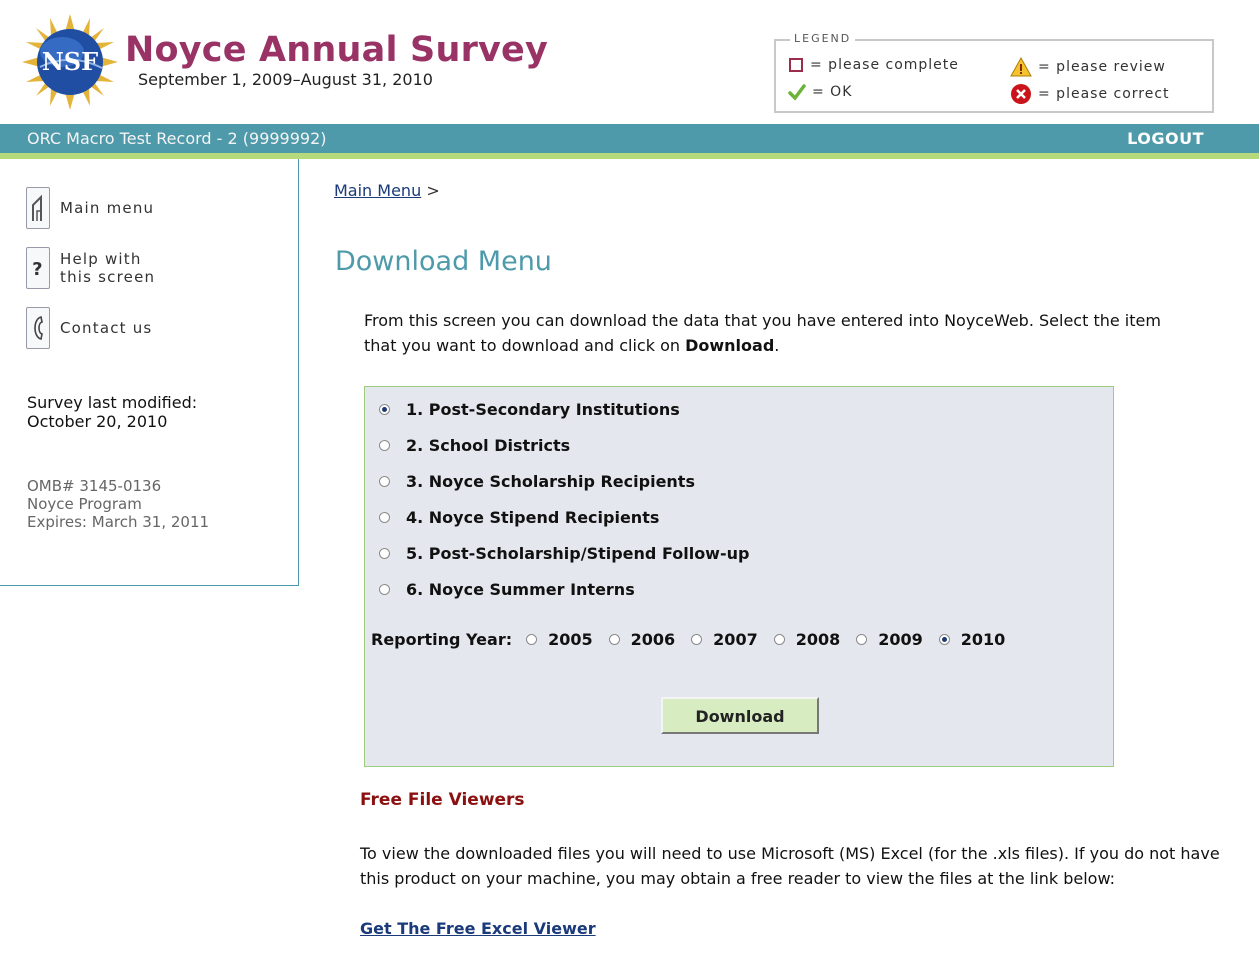  Describe the element at coordinates (578, 553) in the screenshot. I see `option-label: 5. Post-Scholarship/Stipend Follow-up` at that location.